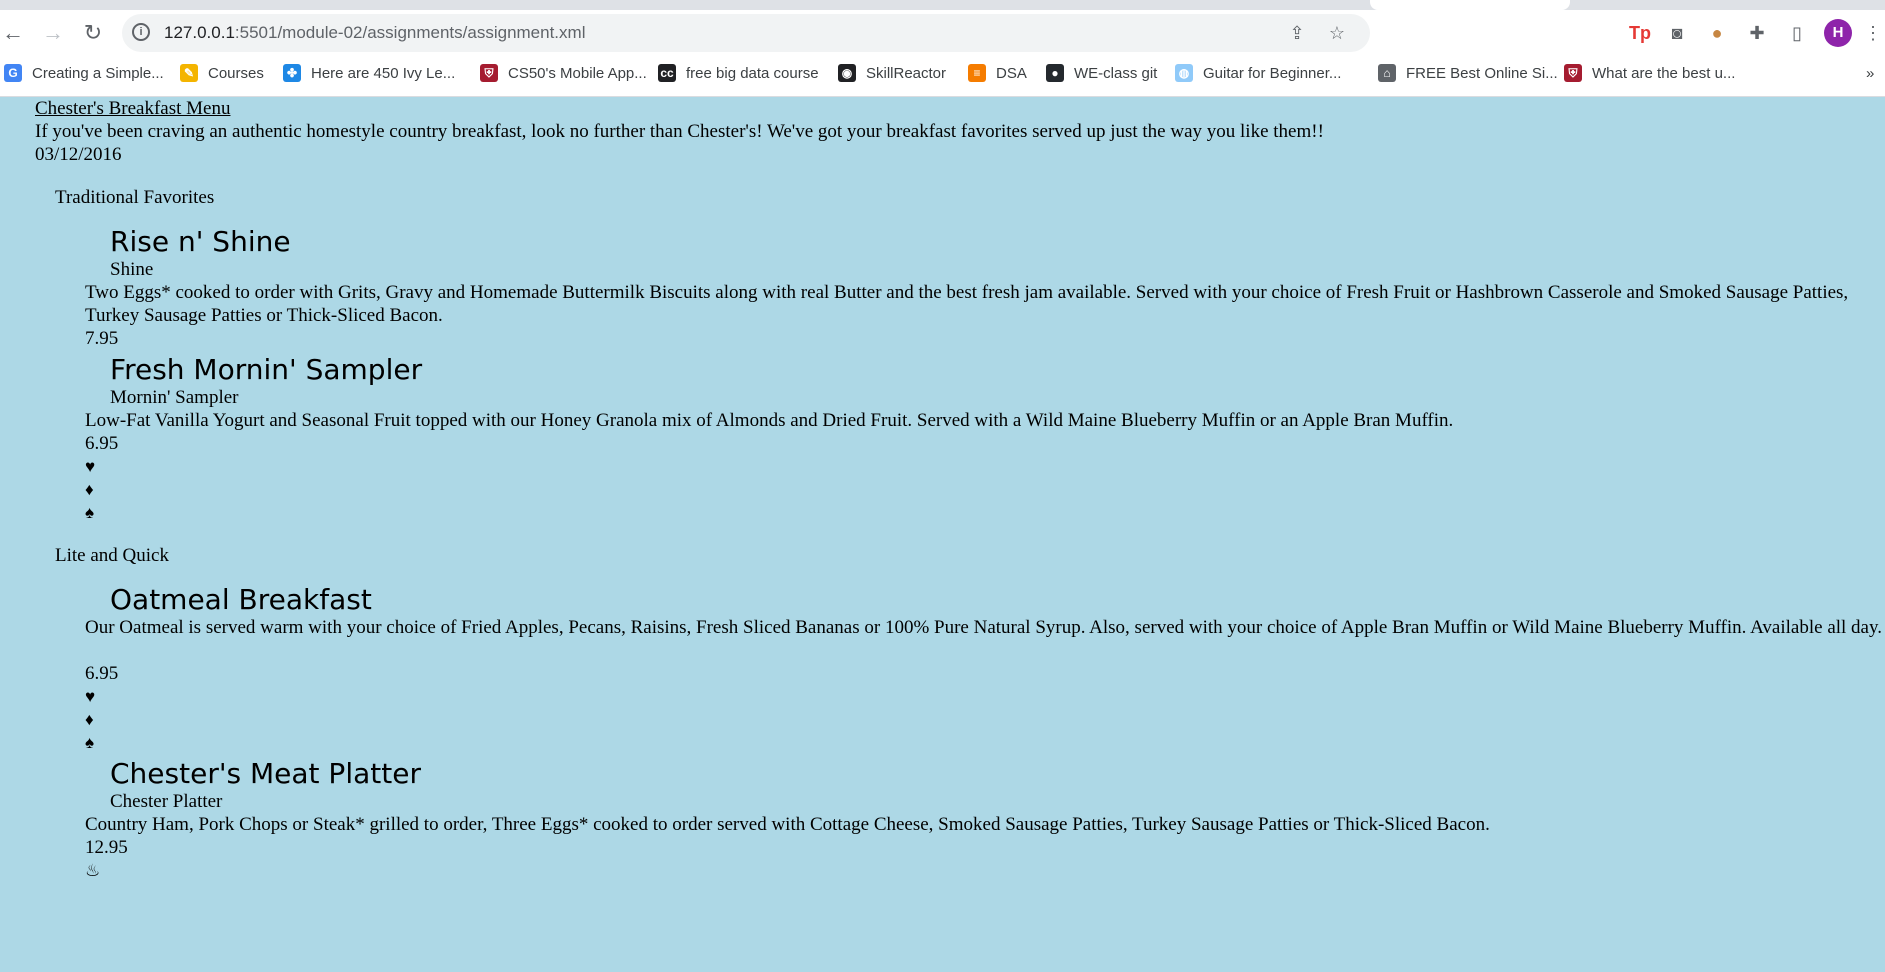  What do you see at coordinates (906, 73) in the screenshot?
I see `bookmark-label: SkillReactor` at bounding box center [906, 73].